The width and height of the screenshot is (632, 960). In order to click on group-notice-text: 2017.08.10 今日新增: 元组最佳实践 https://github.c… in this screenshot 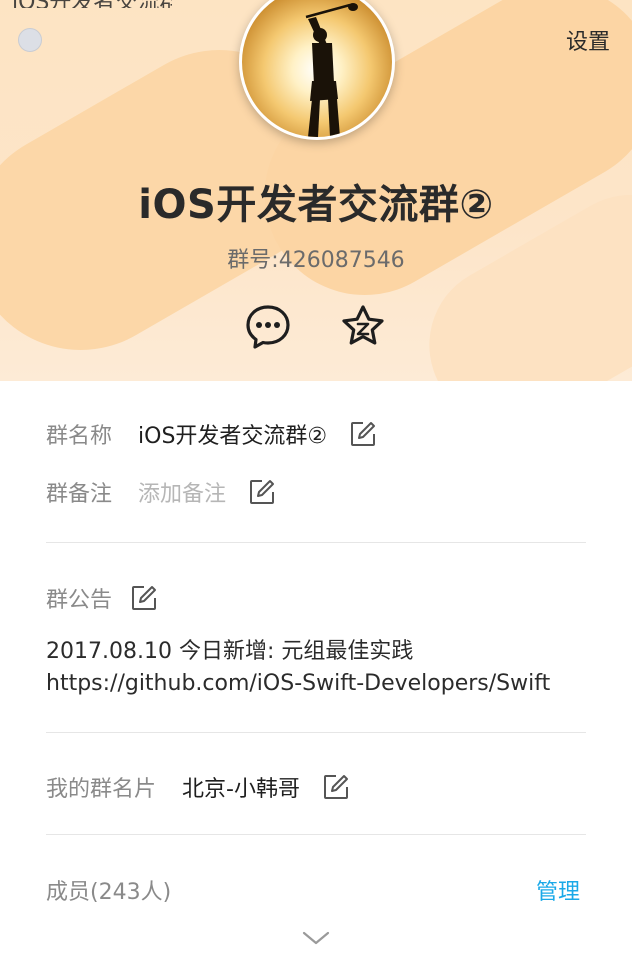, I will do `click(298, 667)`.